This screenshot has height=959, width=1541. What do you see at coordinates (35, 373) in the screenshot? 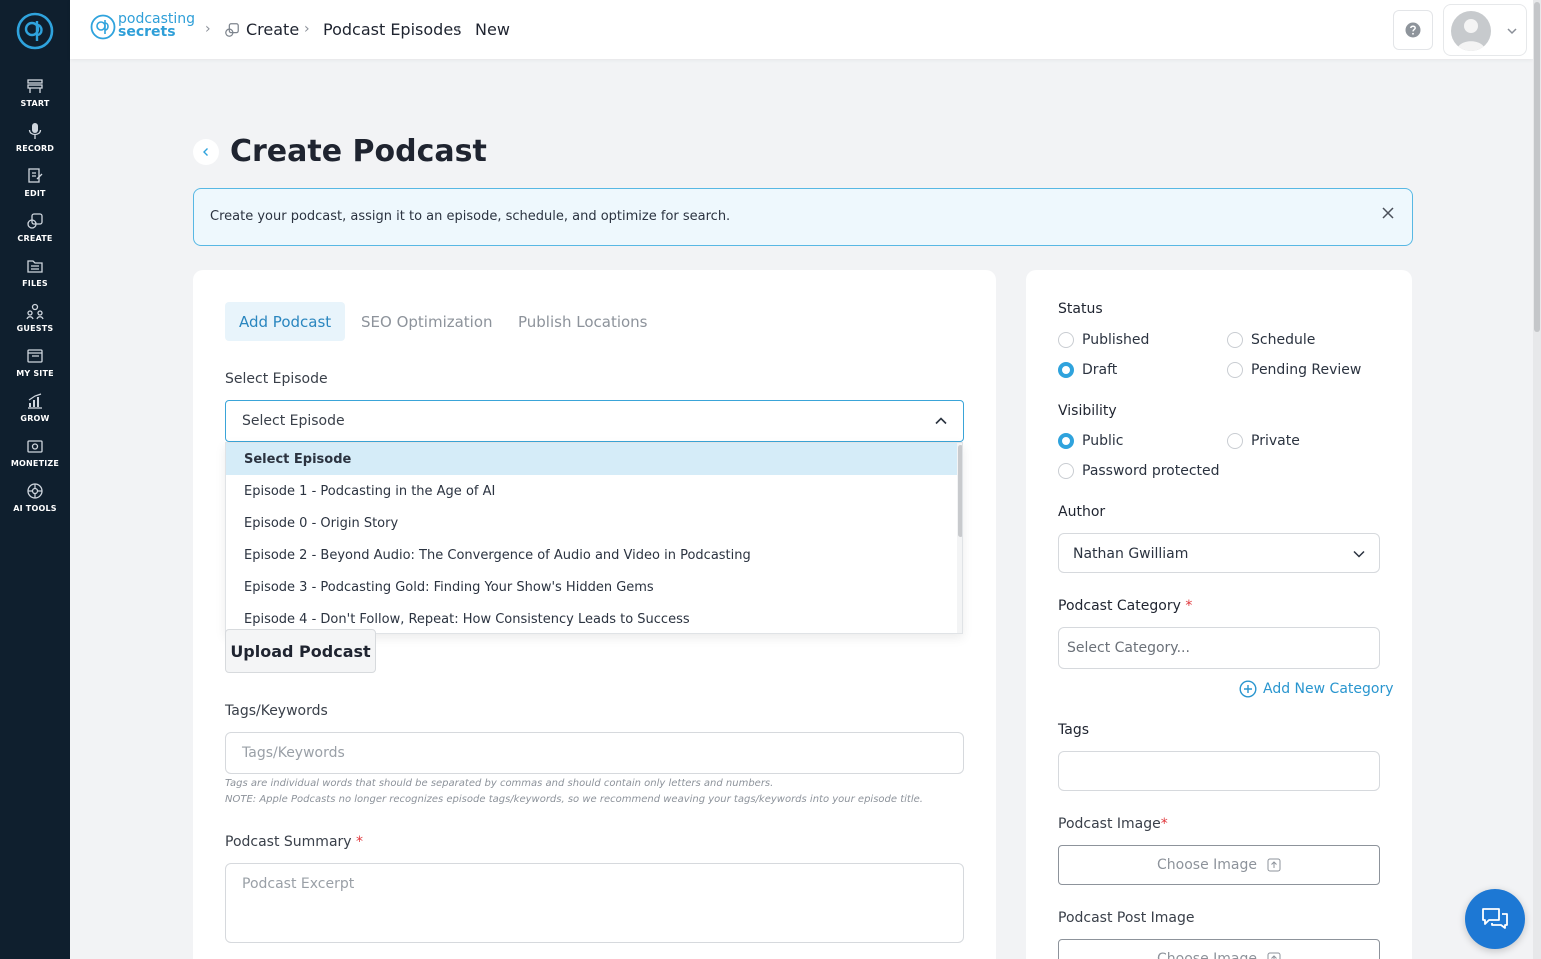
I see `sidebar-item-label: MY SITE` at bounding box center [35, 373].